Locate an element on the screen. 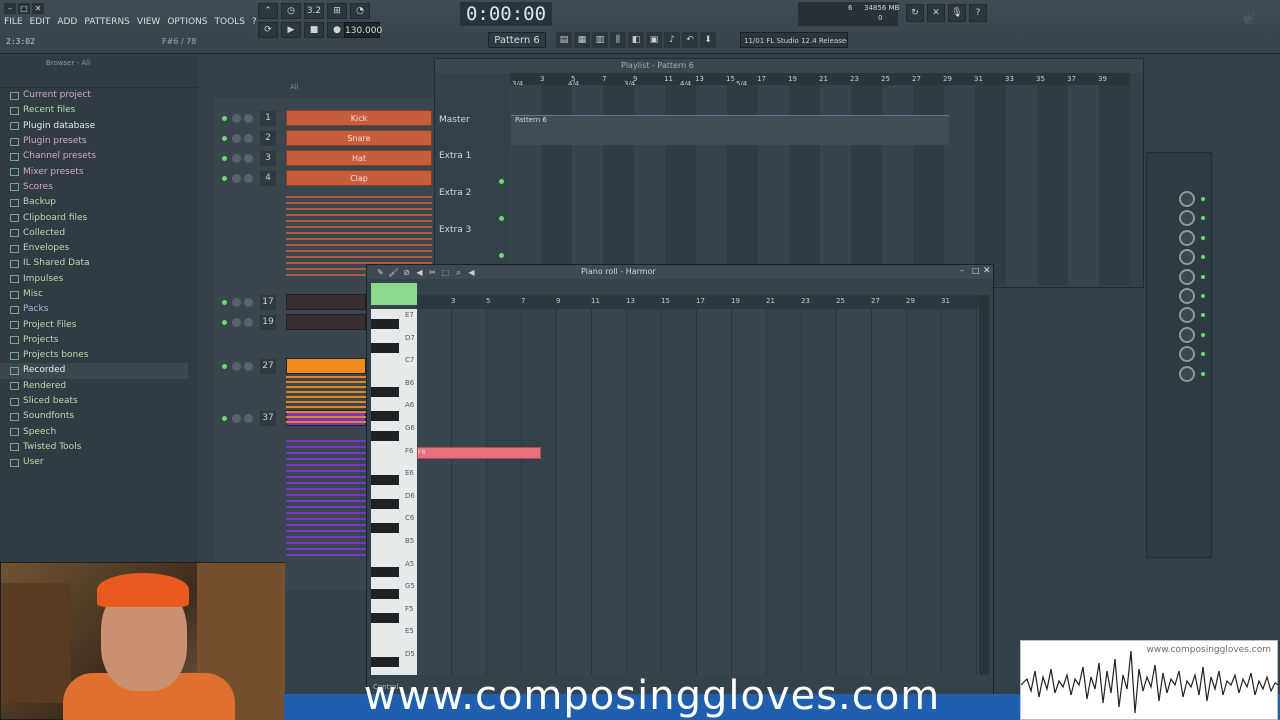 Image resolution: width=1280 pixels, height=720 pixels. browser-item-user: User is located at coordinates (99, 462).